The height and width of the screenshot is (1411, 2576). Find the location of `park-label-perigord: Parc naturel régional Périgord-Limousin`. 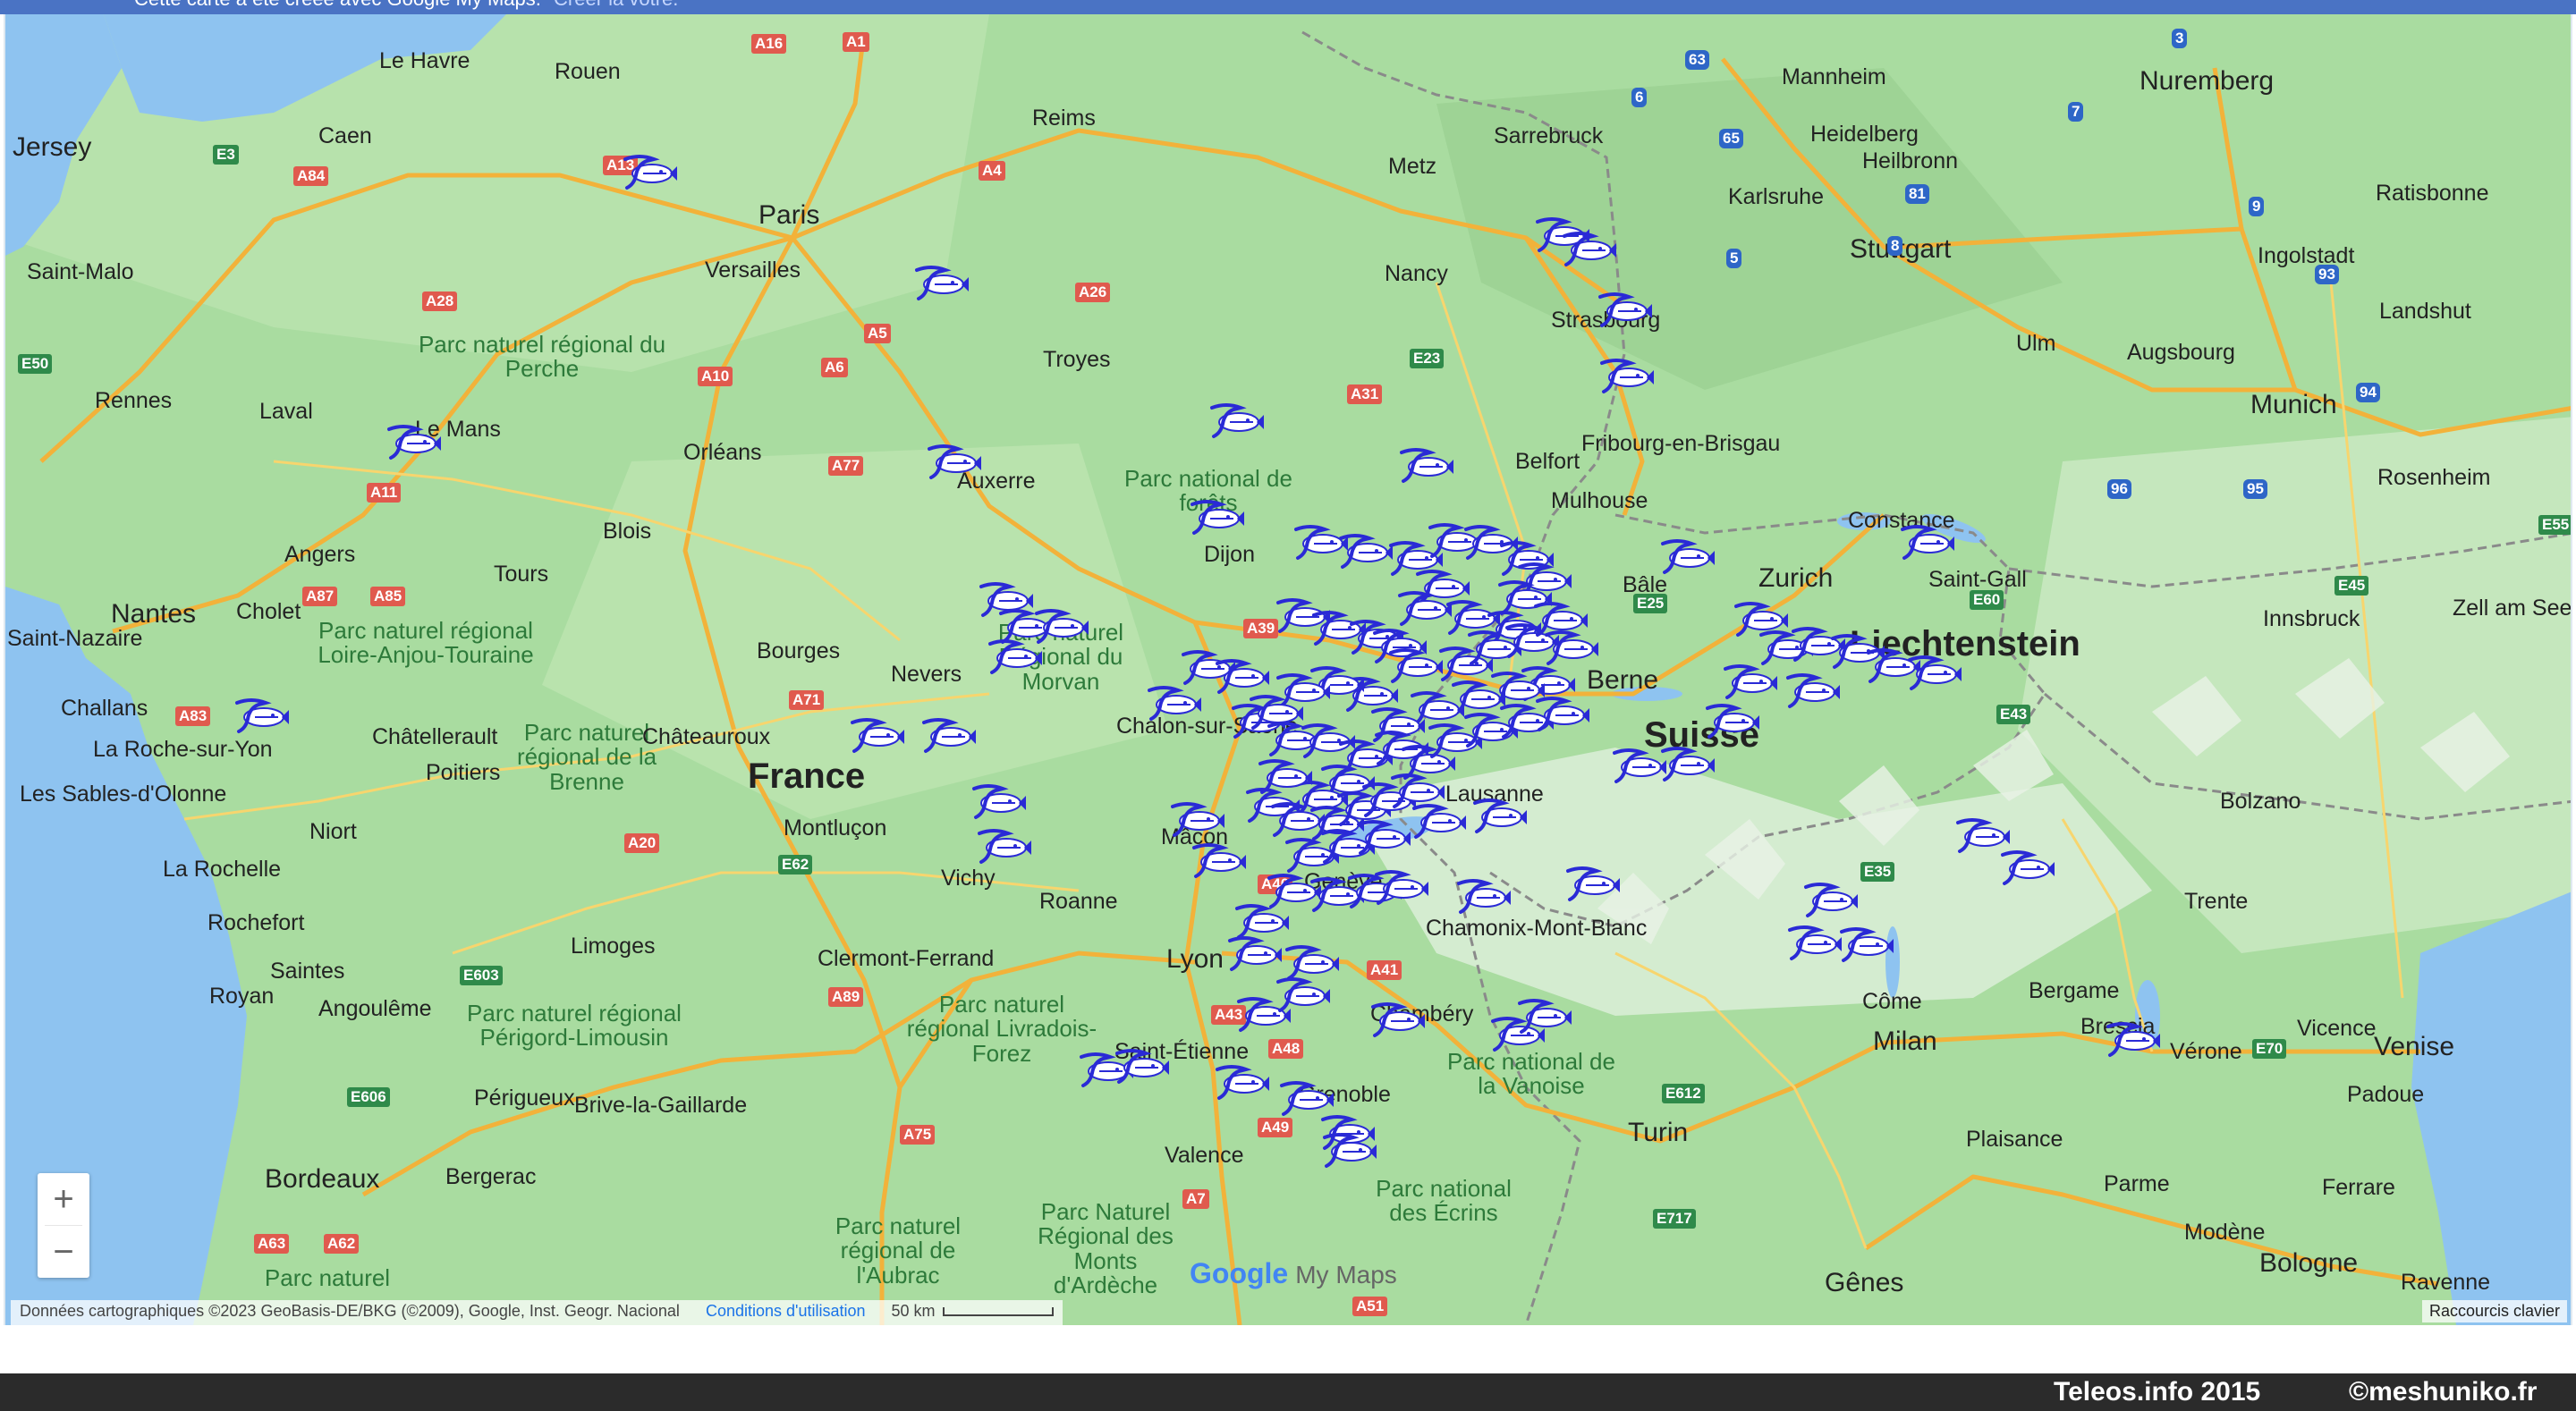

park-label-perigord: Parc naturel régional Périgord-Limousin is located at coordinates (574, 1026).